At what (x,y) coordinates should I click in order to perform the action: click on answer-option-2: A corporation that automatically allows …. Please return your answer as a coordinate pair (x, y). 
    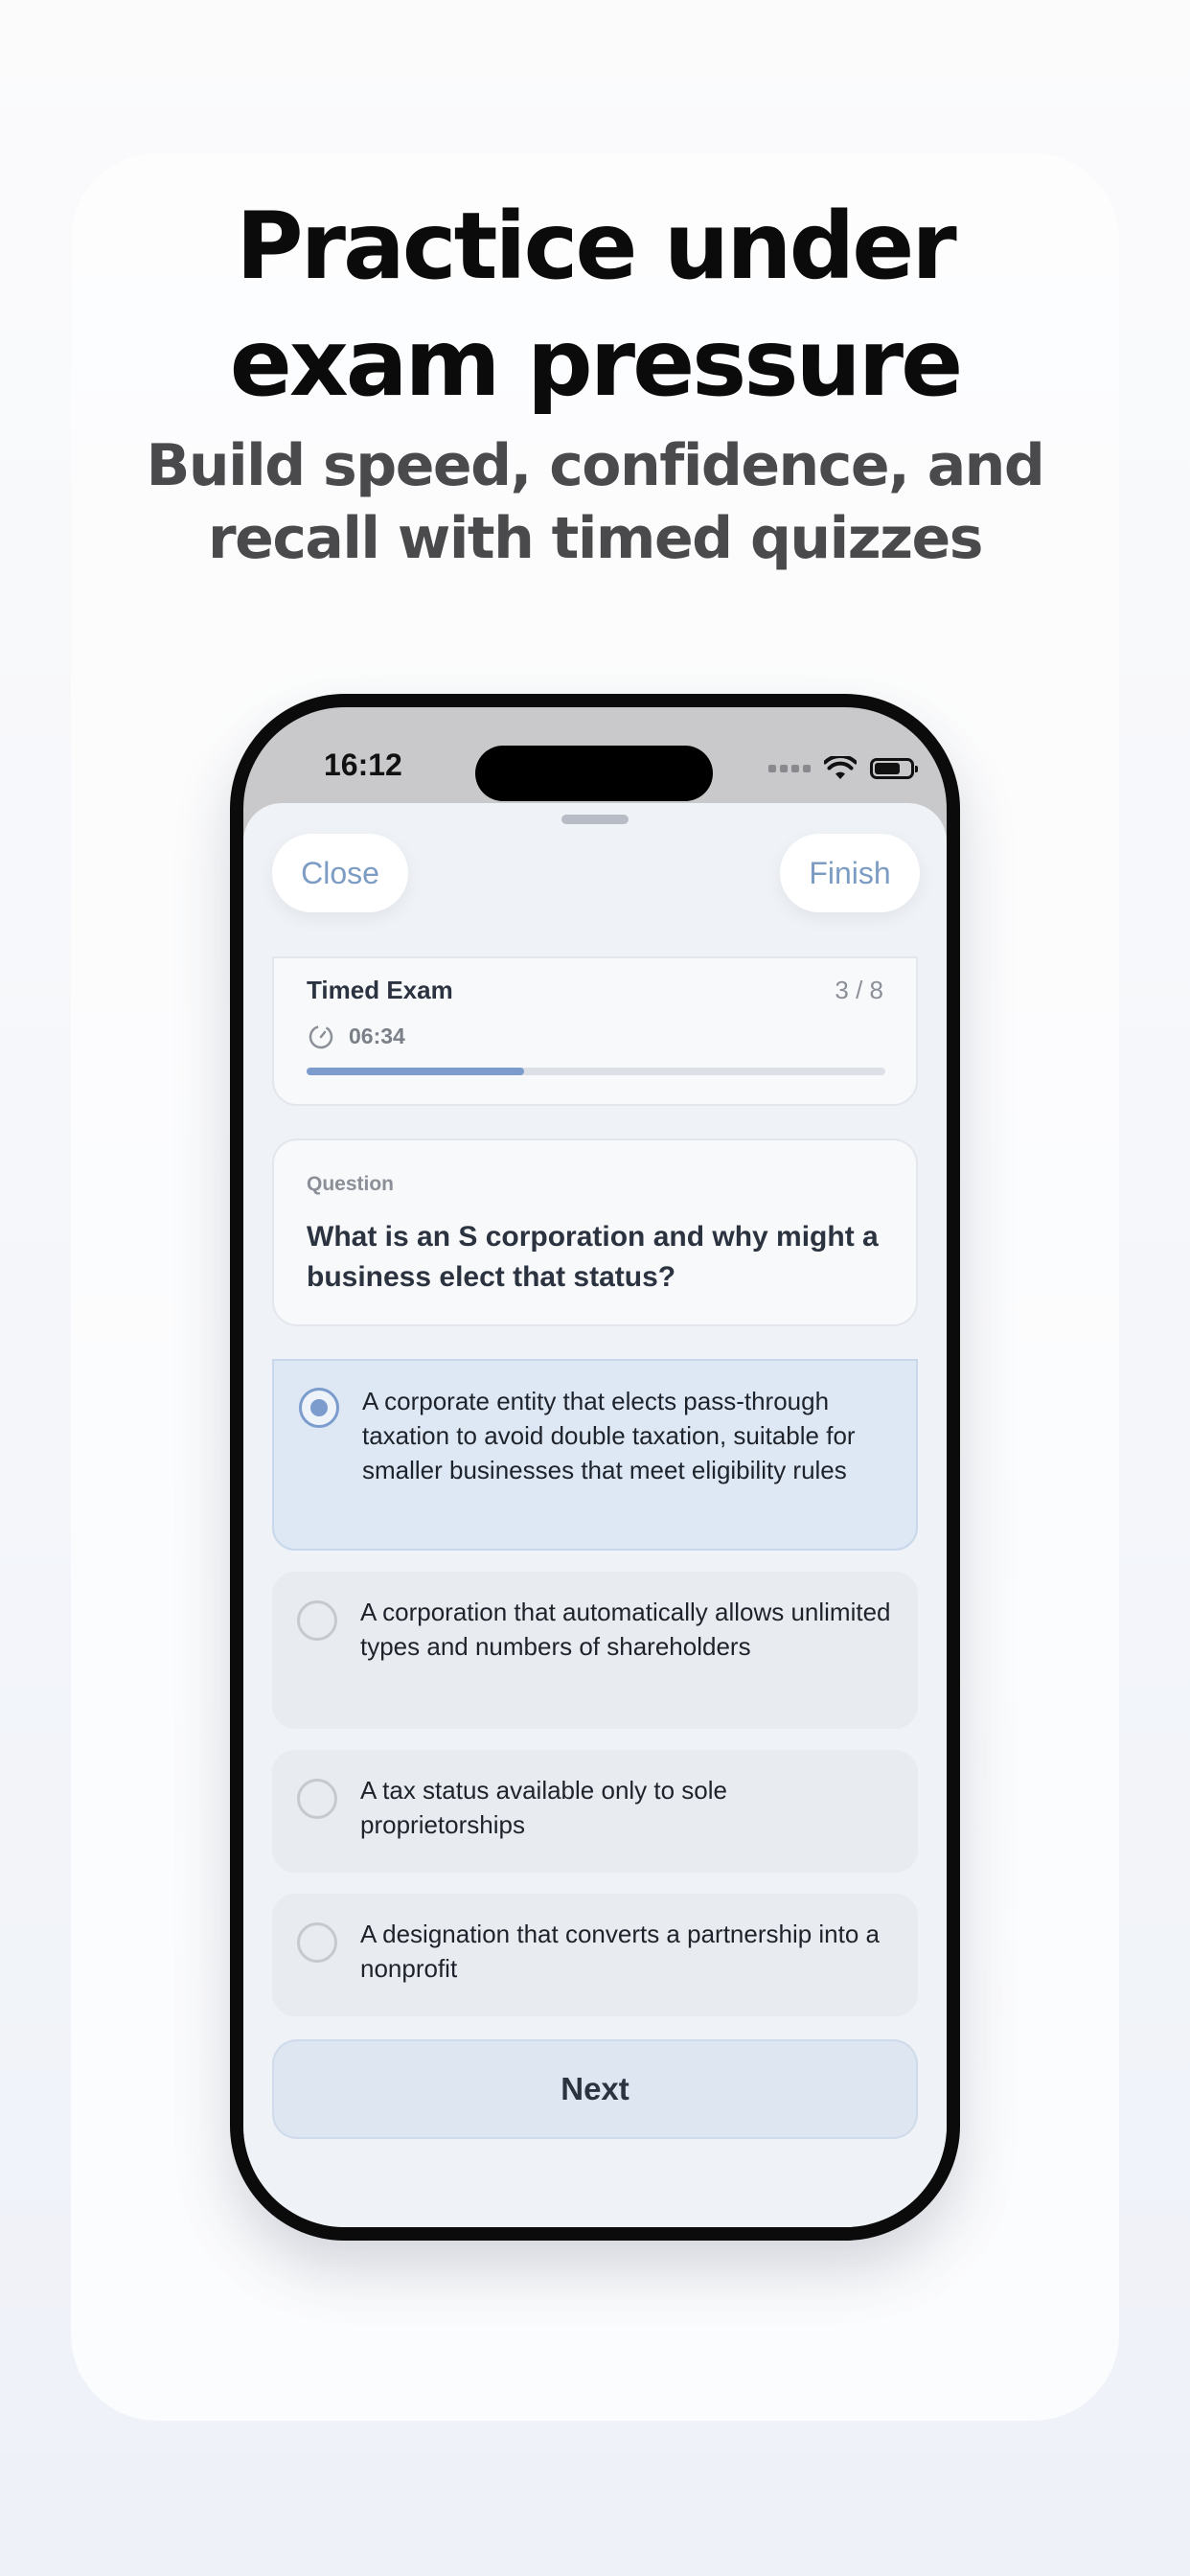
    Looking at the image, I should click on (595, 1650).